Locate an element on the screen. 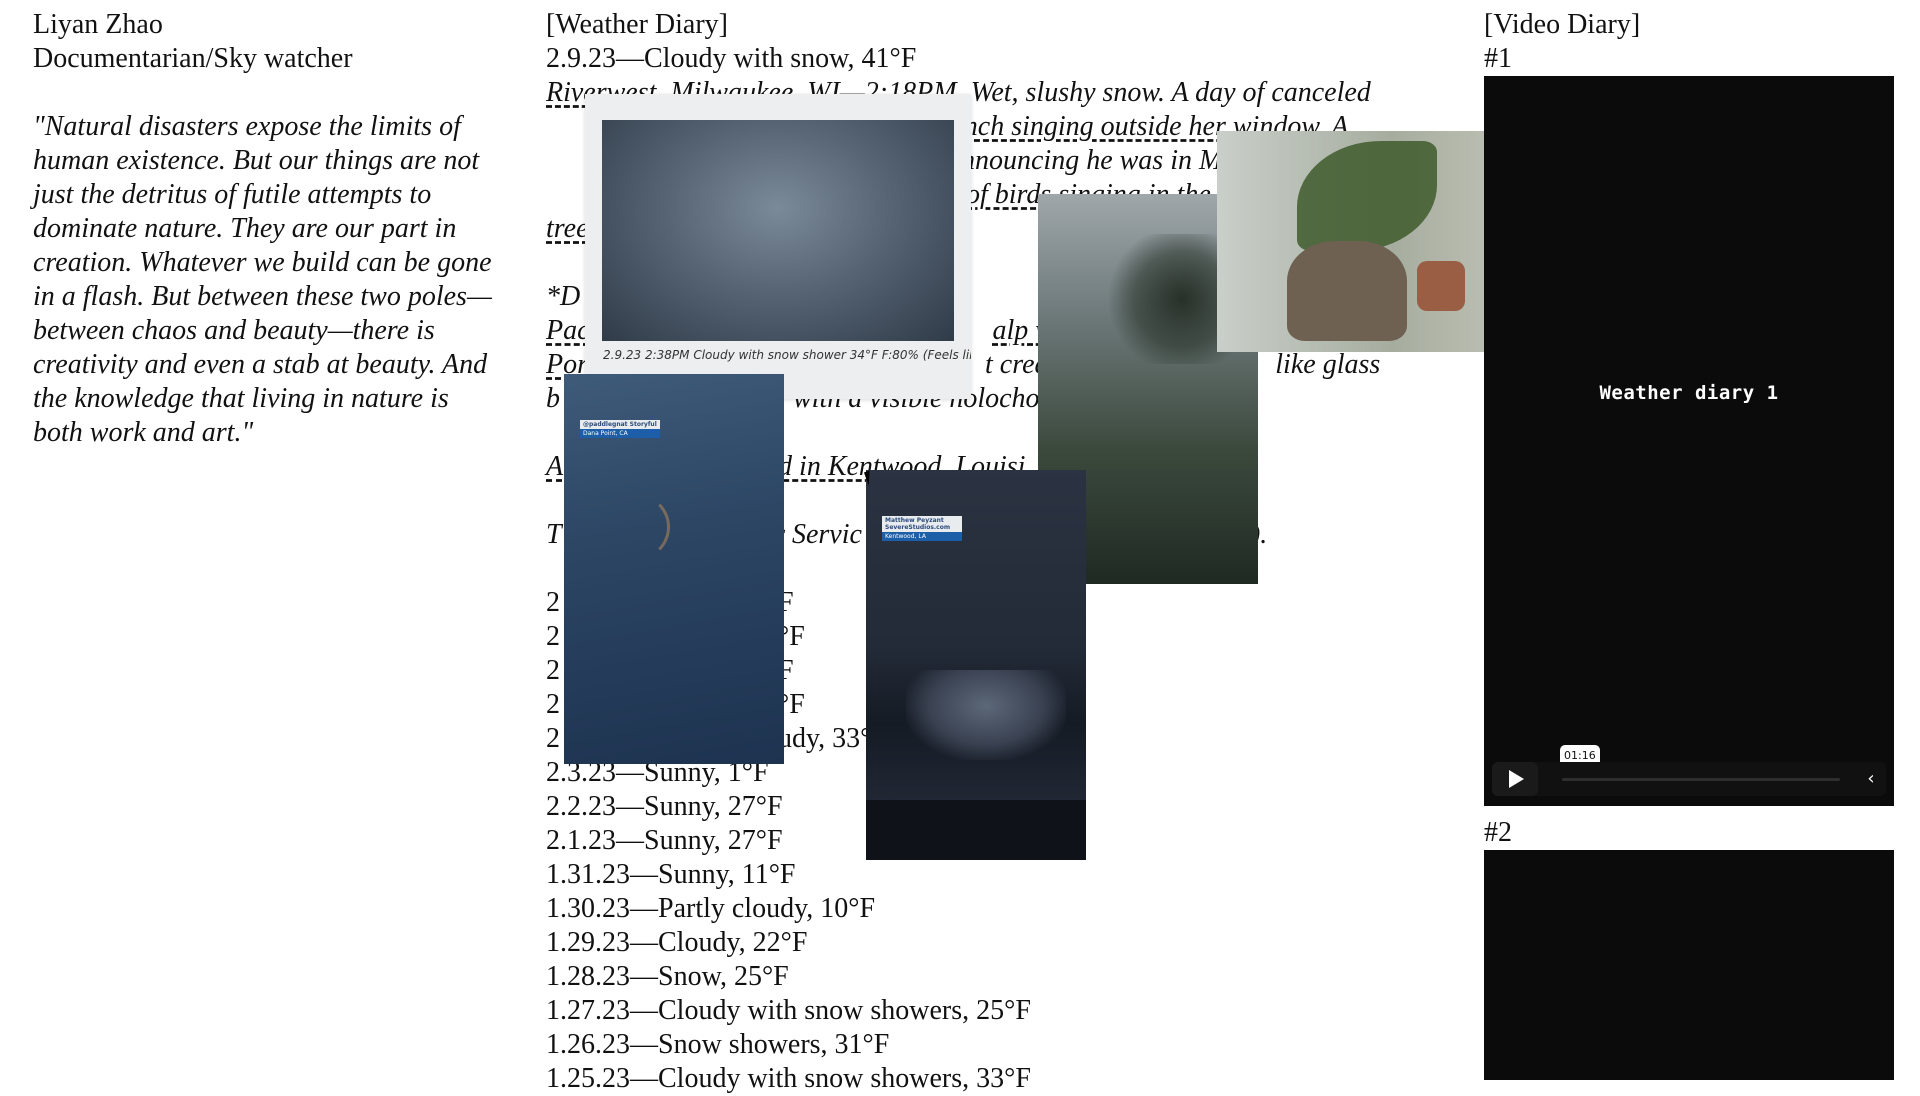 The width and height of the screenshot is (1920, 1096). video-controls: ‹ is located at coordinates (1689, 779).